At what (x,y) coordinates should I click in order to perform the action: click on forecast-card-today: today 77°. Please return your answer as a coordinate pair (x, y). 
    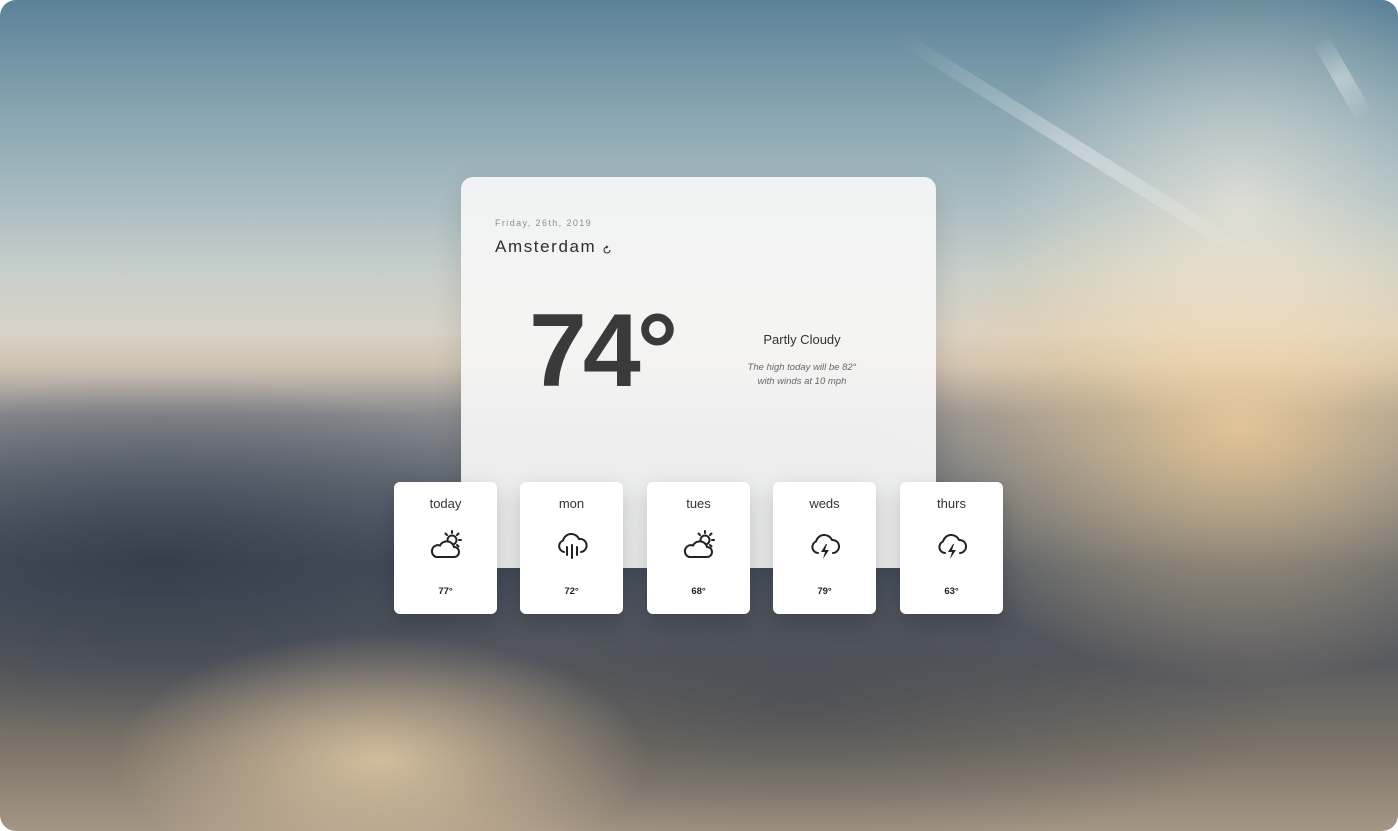
    Looking at the image, I should click on (445, 548).